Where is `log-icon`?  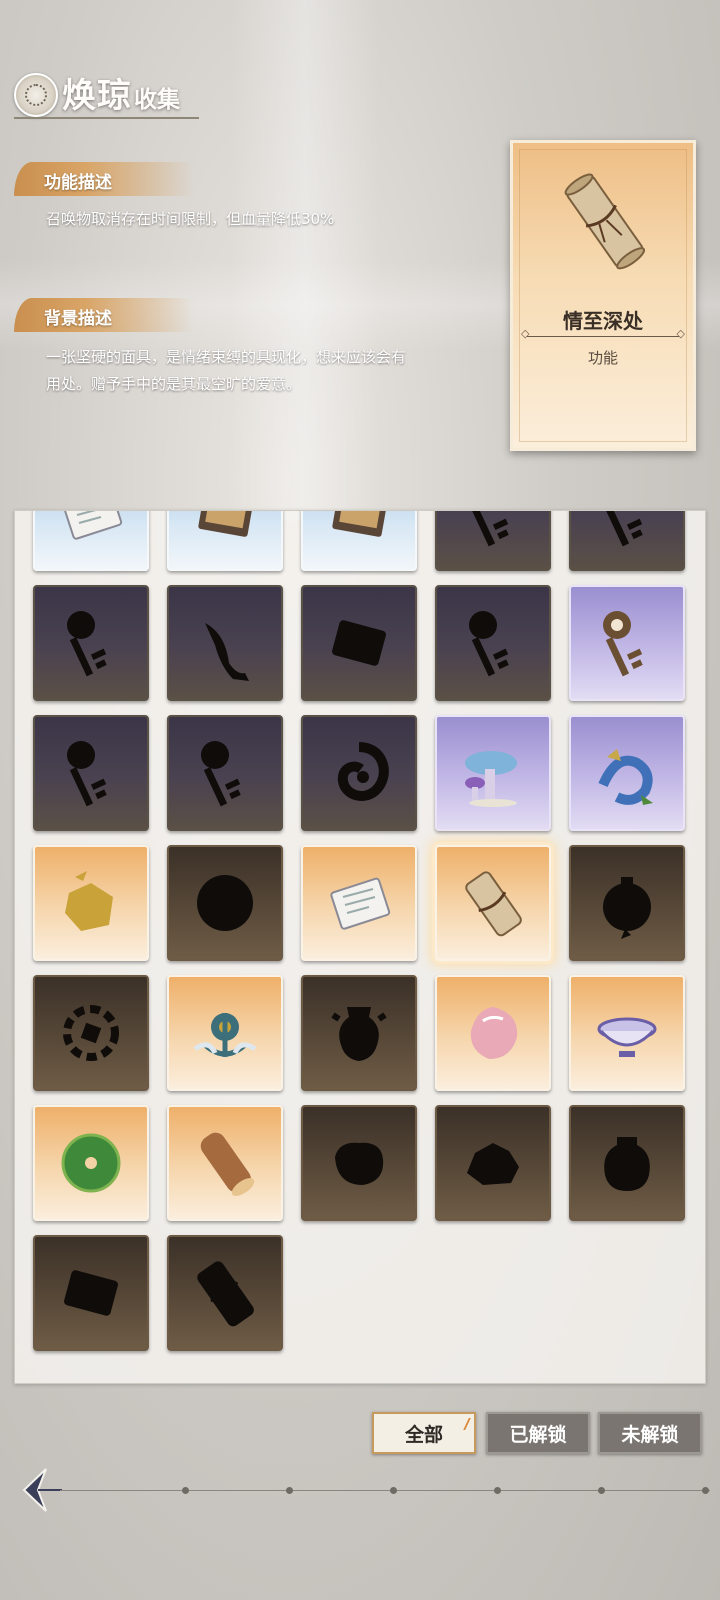 log-icon is located at coordinates (227, 1164).